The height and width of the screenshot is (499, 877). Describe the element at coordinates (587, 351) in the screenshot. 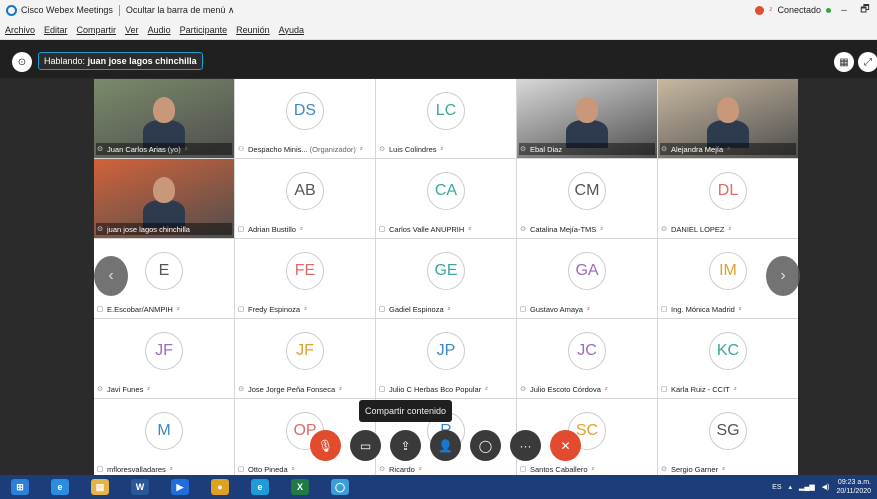

I see `participant-avatar: JC` at that location.